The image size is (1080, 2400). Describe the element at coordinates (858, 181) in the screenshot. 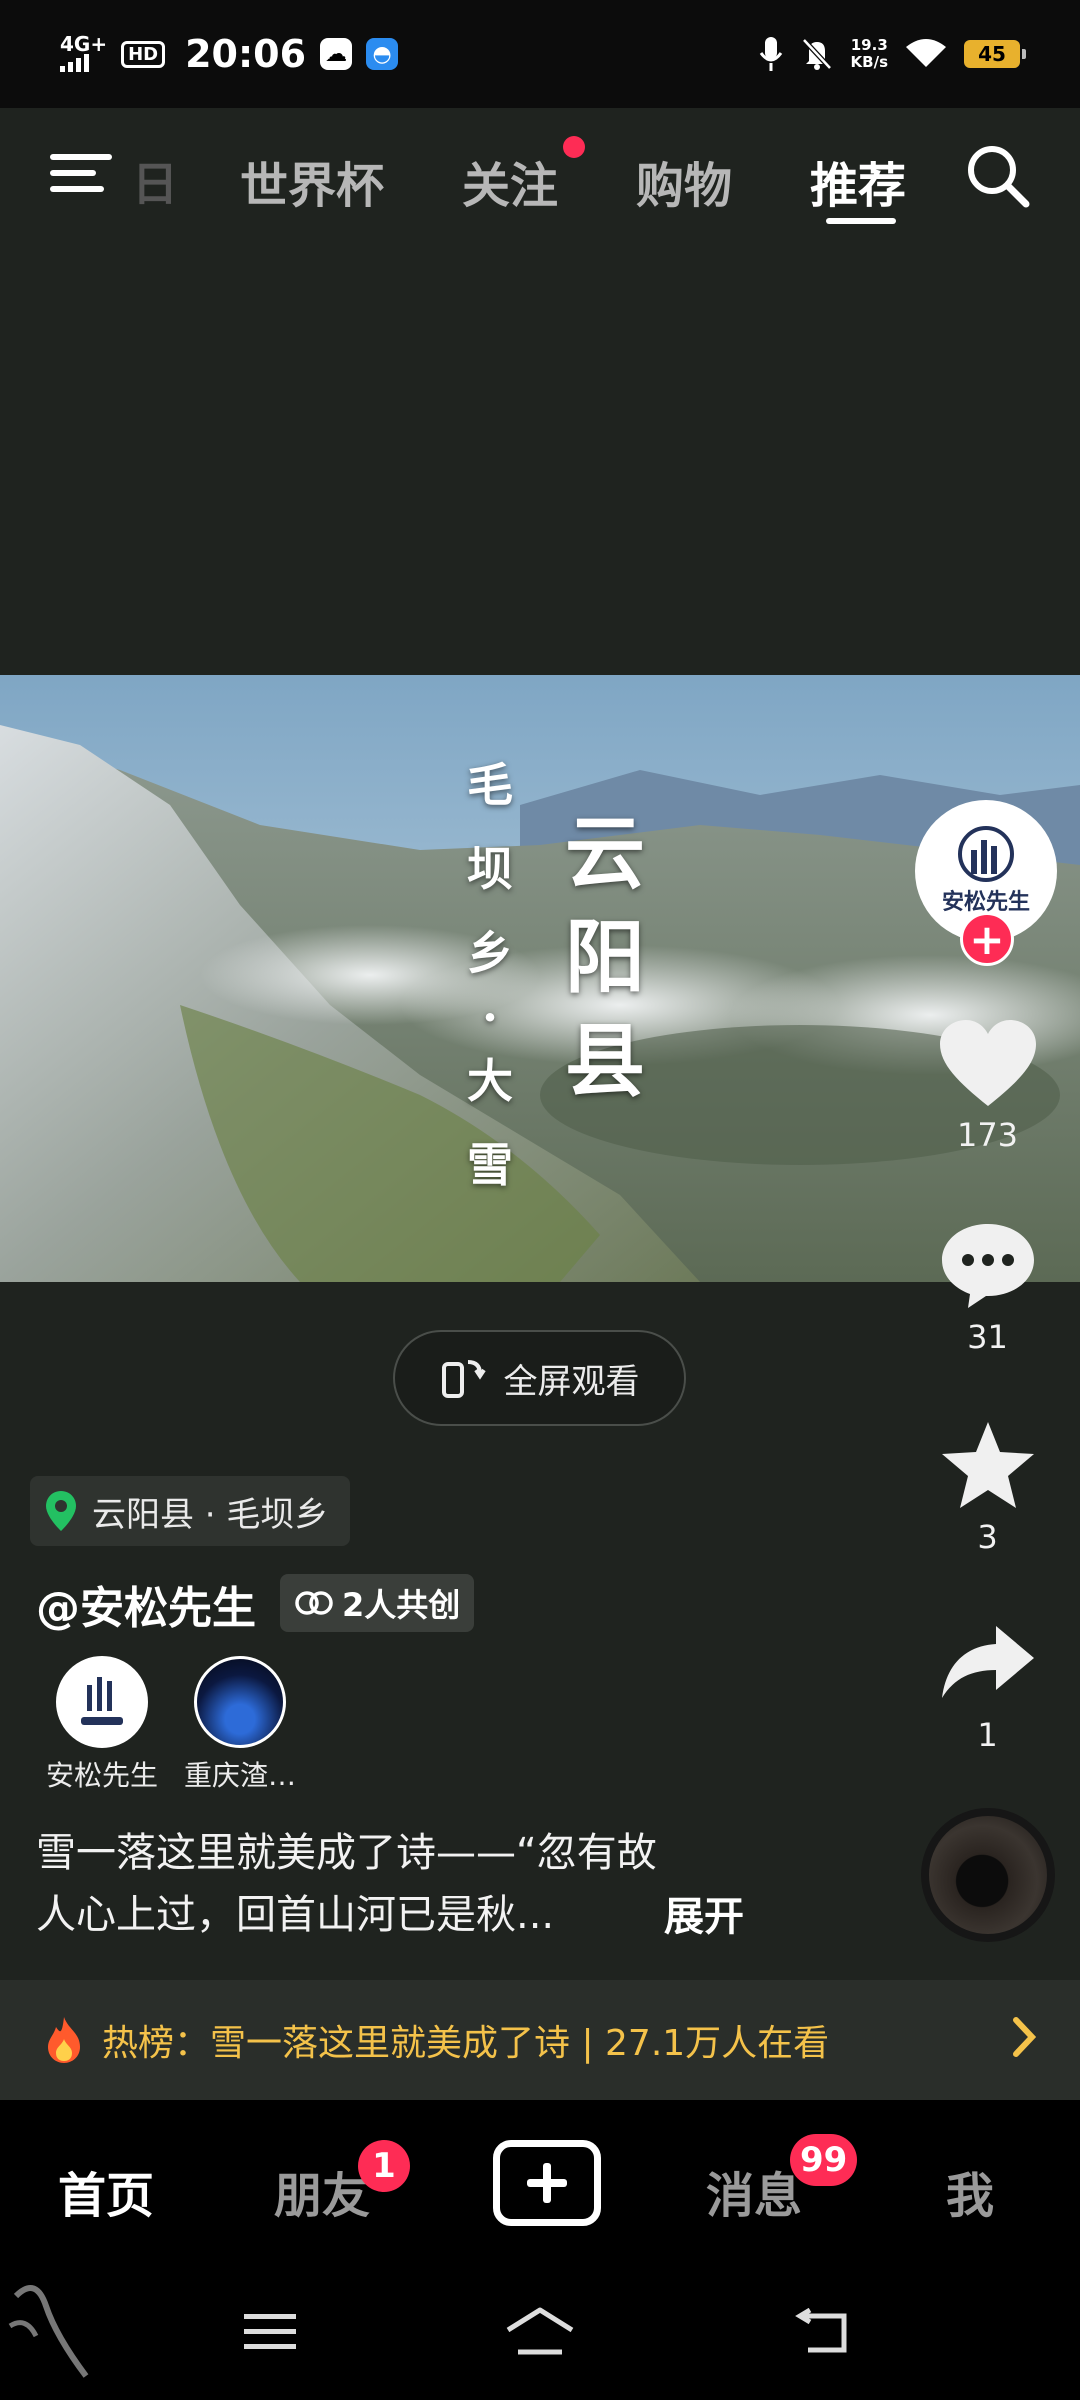

I see `tab-recommended: 推荐` at that location.